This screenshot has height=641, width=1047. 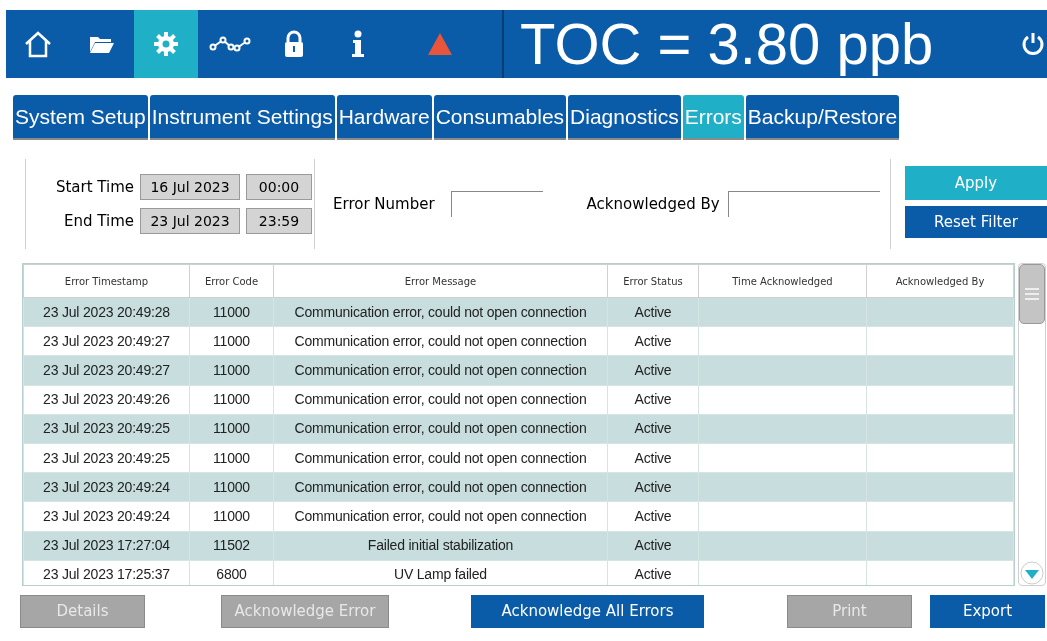 What do you see at coordinates (440, 546) in the screenshot?
I see `table-cell: Failed initial stabilization` at bounding box center [440, 546].